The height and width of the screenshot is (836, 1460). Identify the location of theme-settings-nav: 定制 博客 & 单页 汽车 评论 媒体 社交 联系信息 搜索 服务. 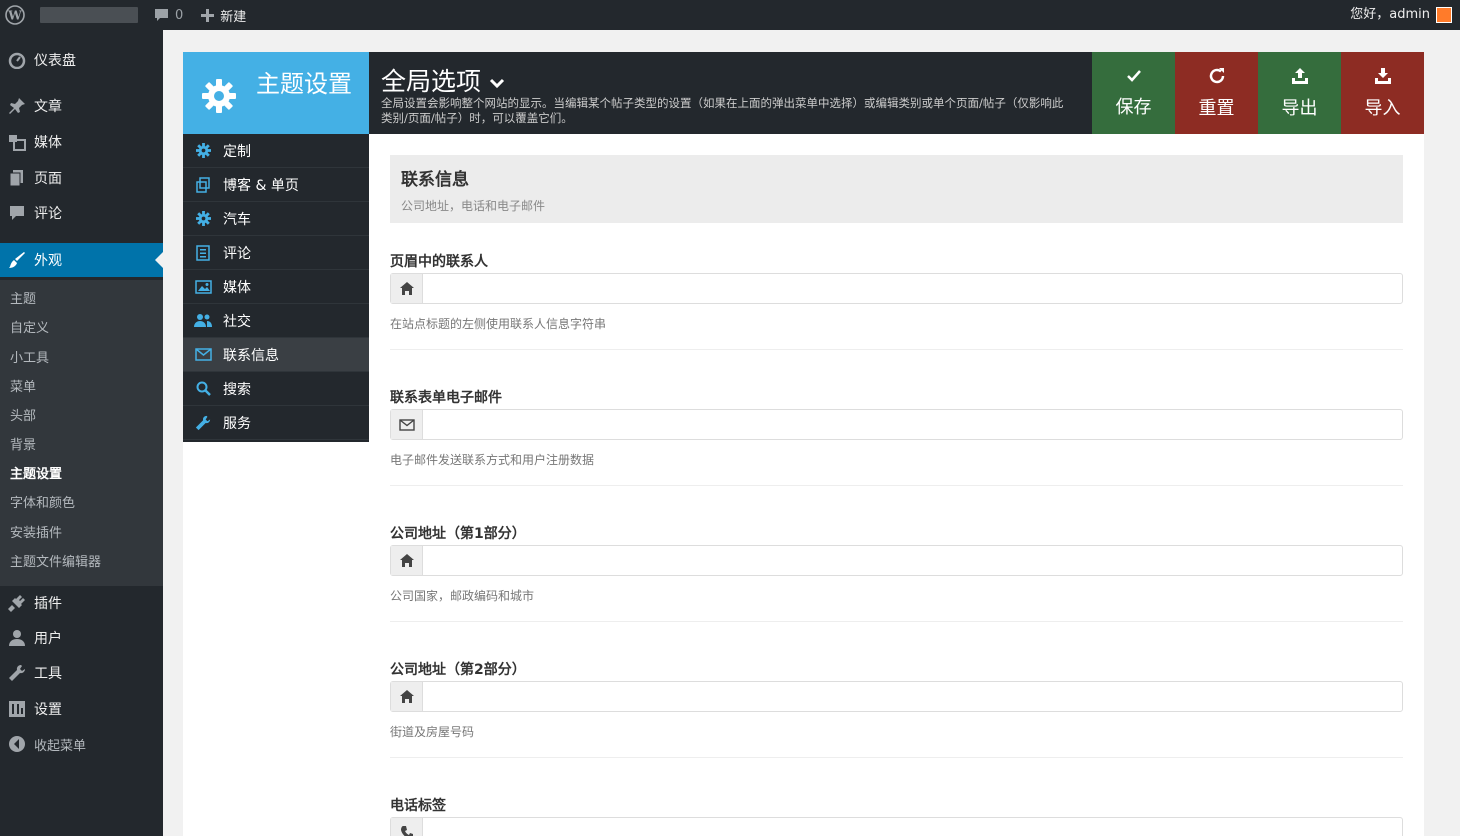
(276, 288).